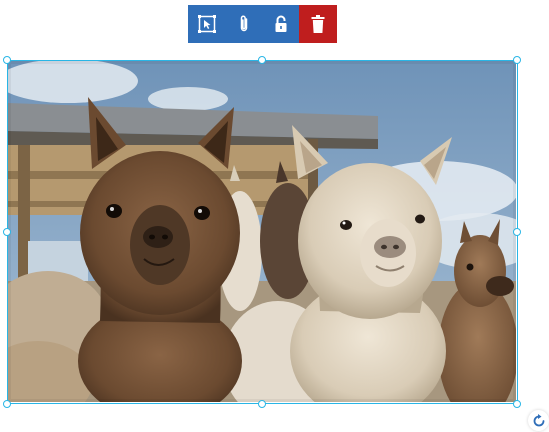  I want to click on resize-handle-top-left, so click(7, 60).